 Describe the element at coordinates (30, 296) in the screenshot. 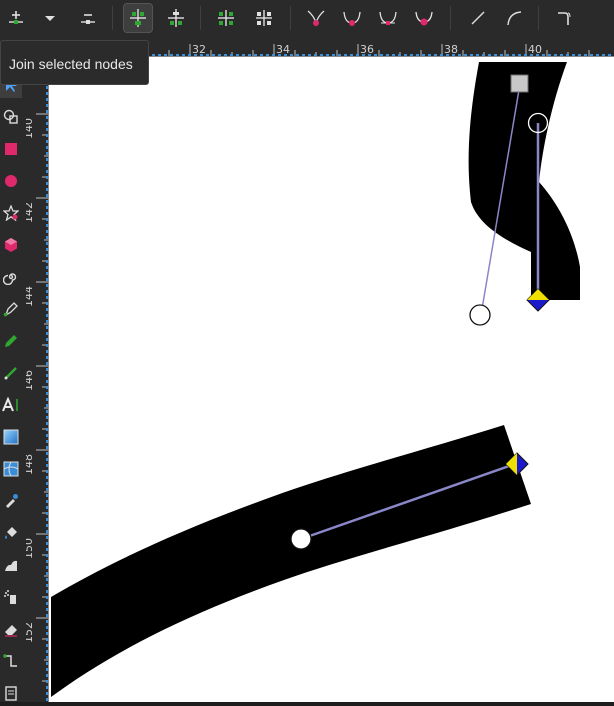

I see `vruler-label: 144` at that location.